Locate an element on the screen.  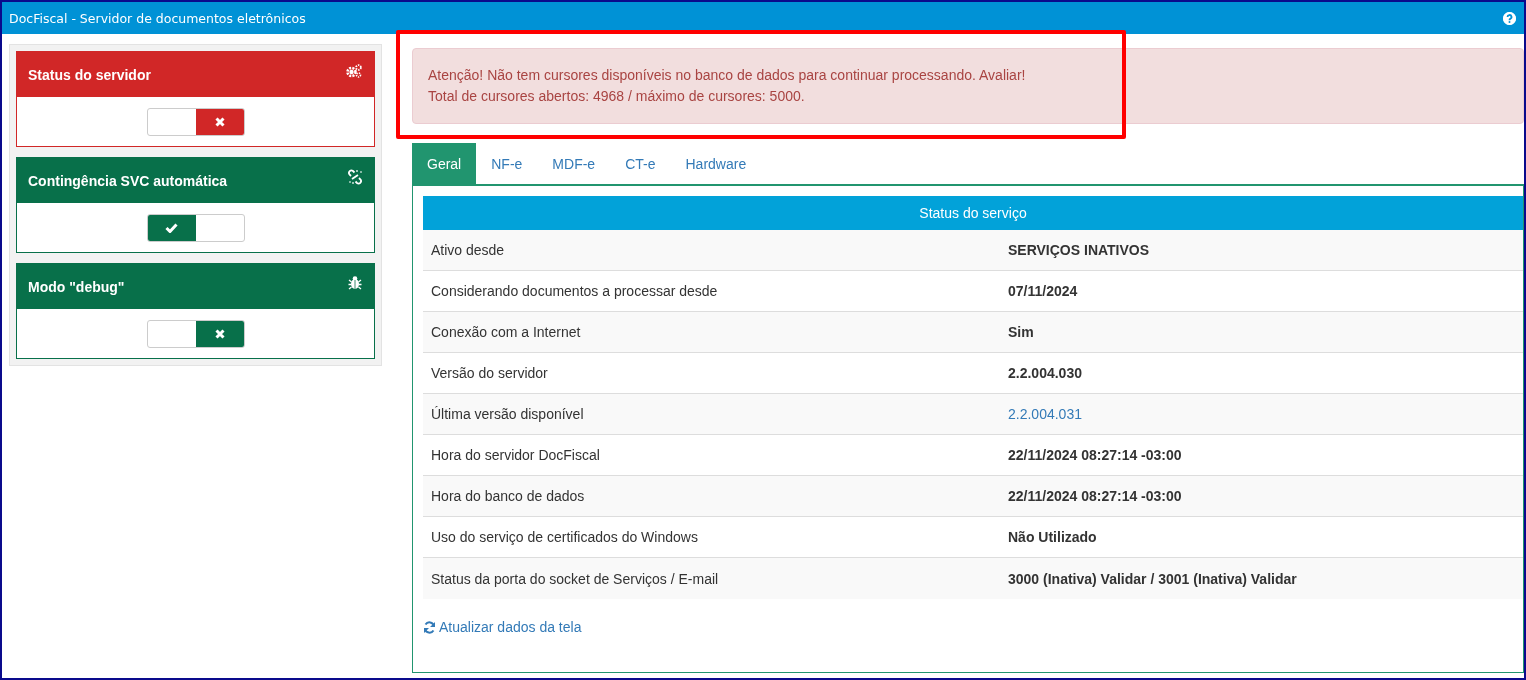
tab: NF-e is located at coordinates (507, 163).